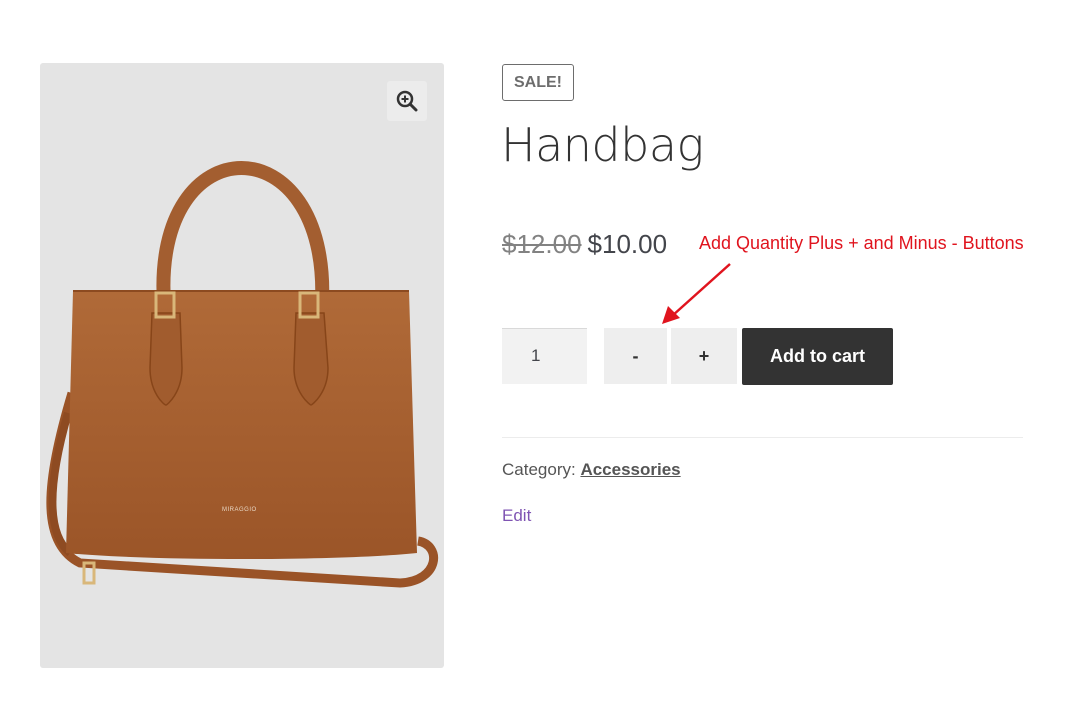  What do you see at coordinates (584, 244) in the screenshot?
I see `product-price: $12.00 $10.00` at bounding box center [584, 244].